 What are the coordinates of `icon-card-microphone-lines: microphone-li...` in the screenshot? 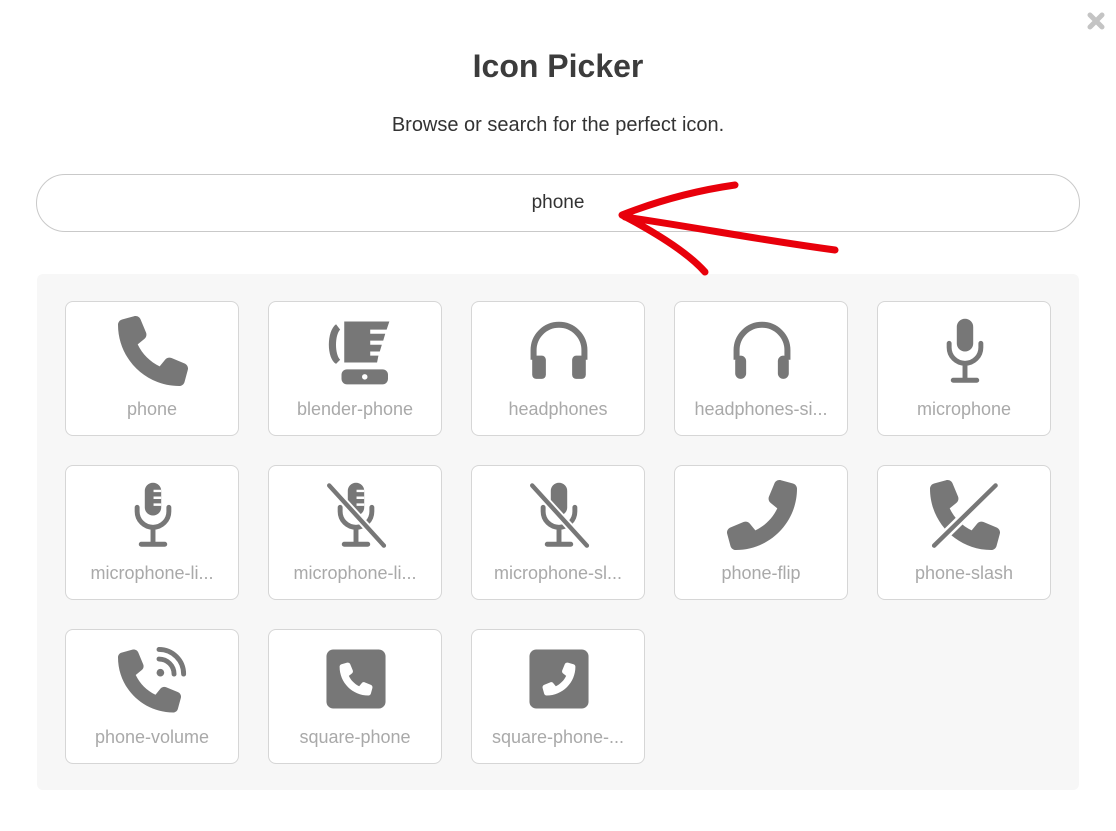 It's located at (152, 532).